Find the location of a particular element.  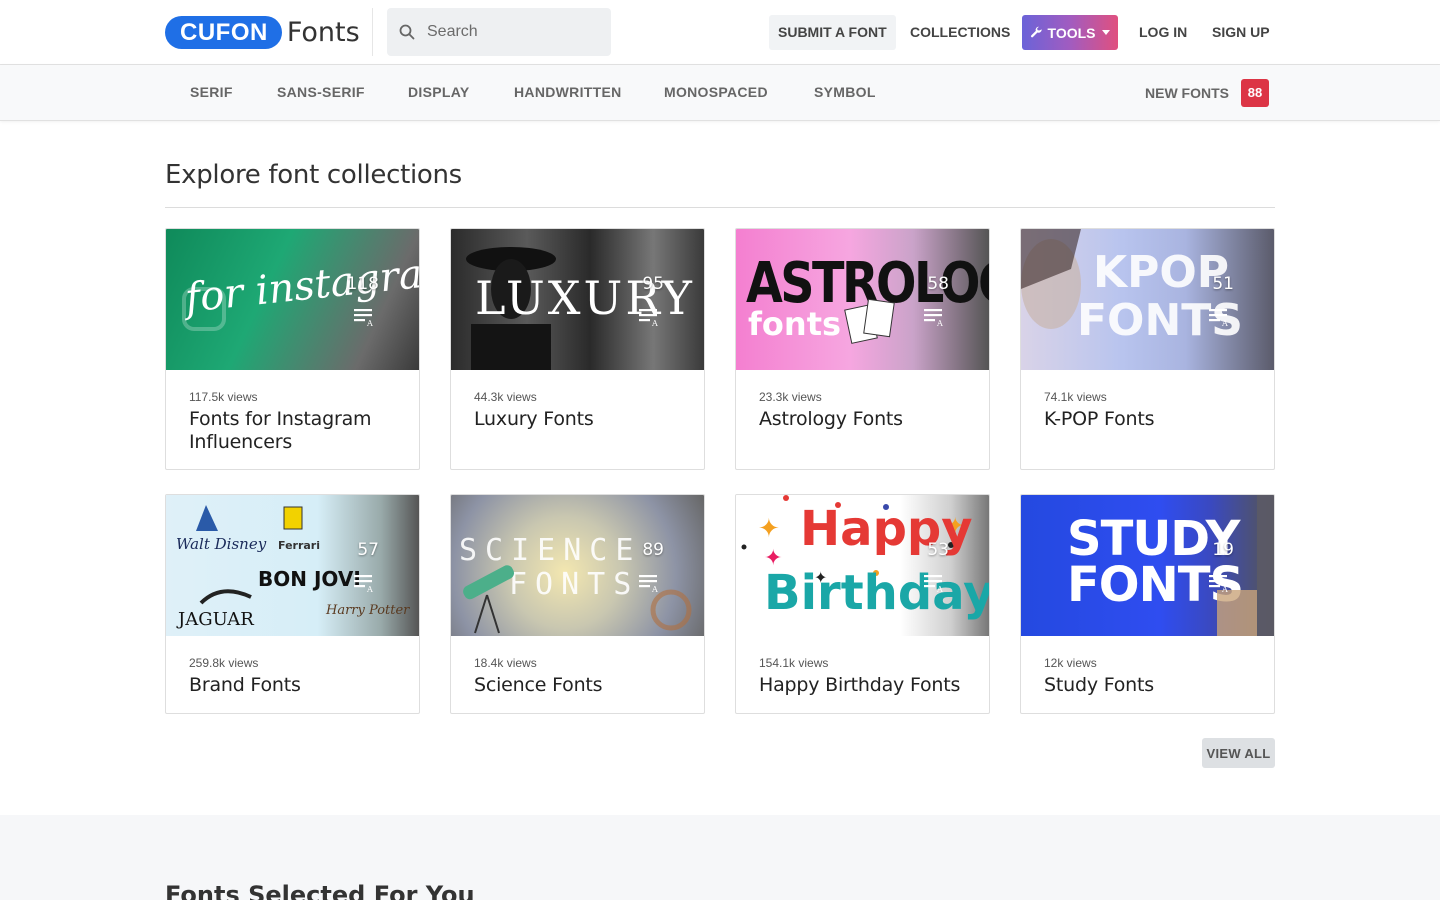

collection-card-study: STUDY FONTS 19 A 12k views Study Fonts is located at coordinates (1147, 604).